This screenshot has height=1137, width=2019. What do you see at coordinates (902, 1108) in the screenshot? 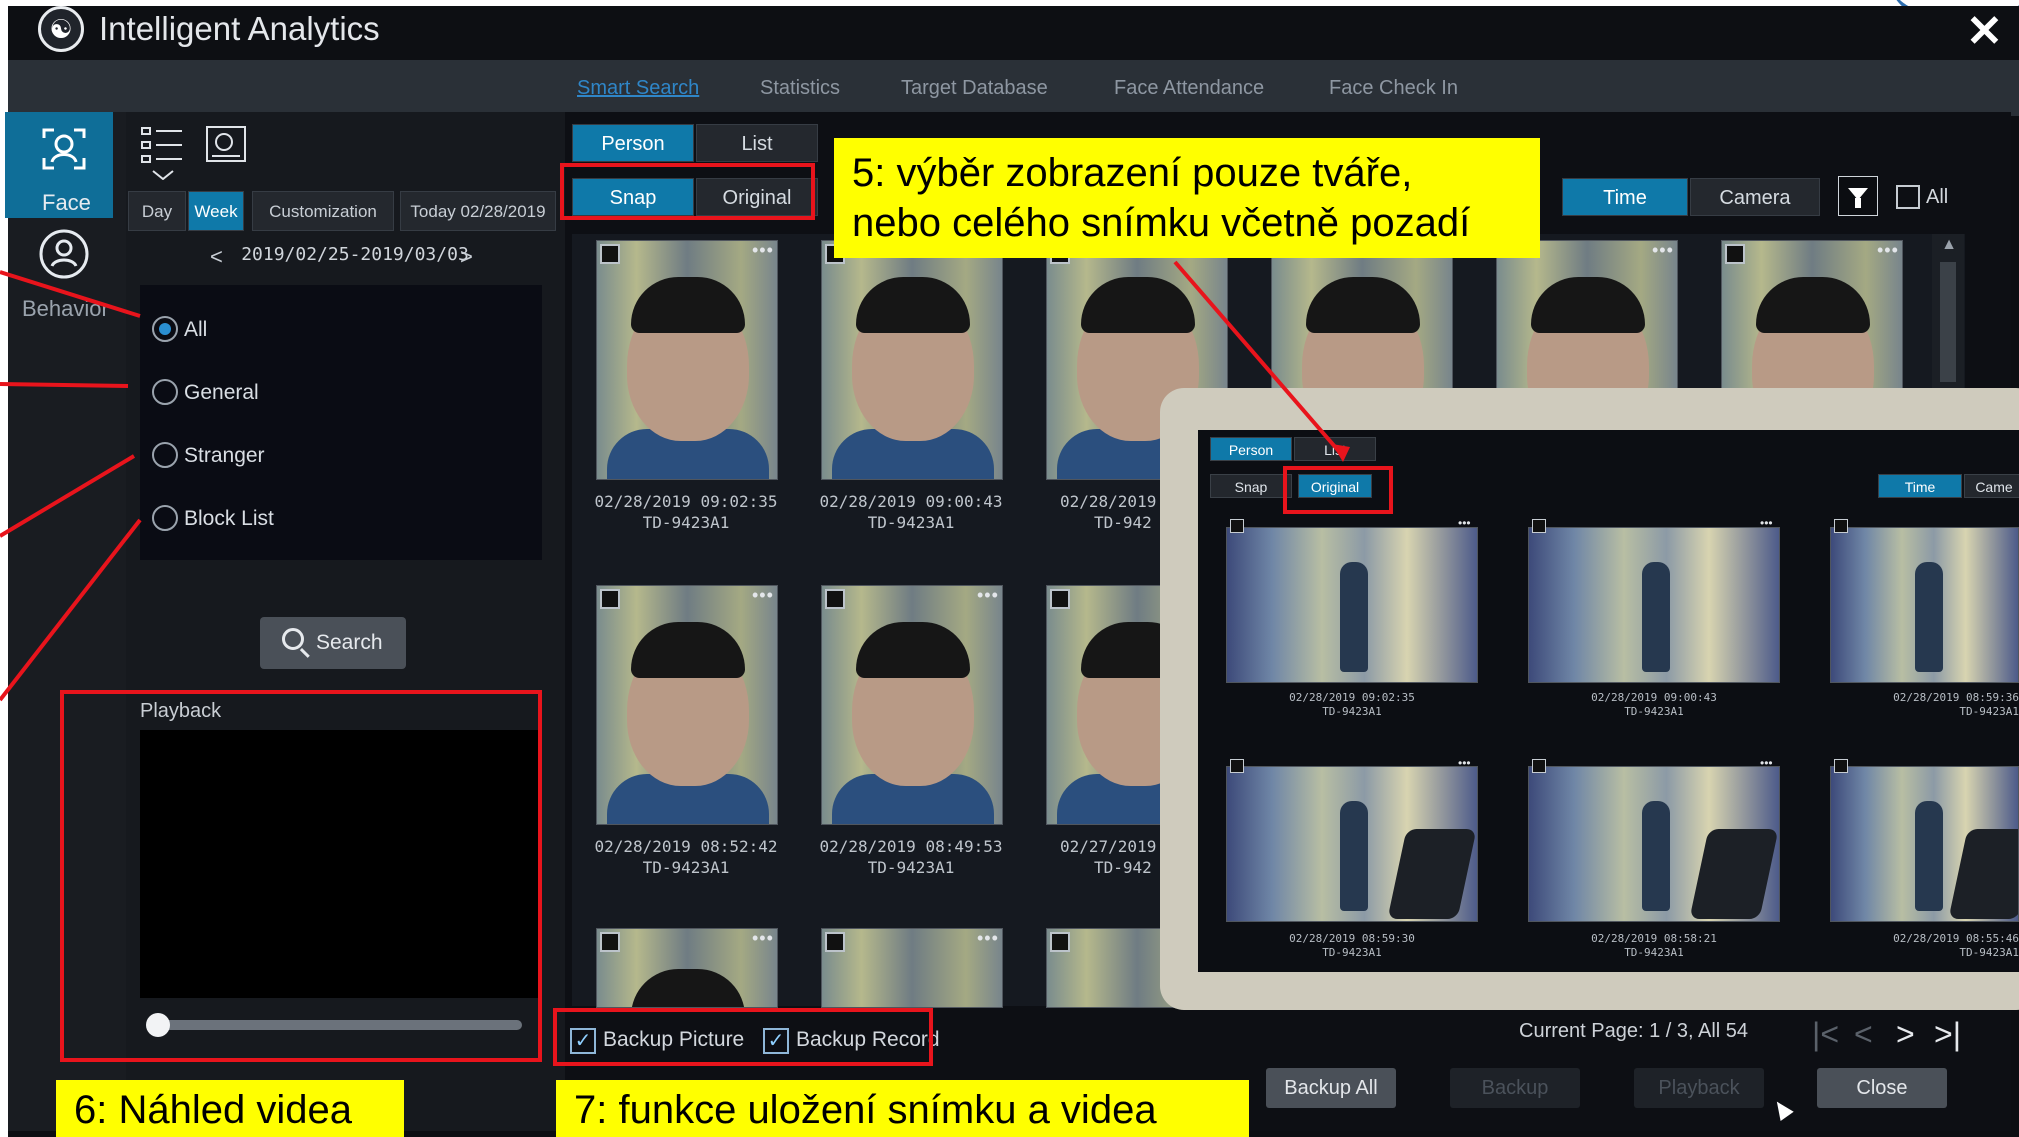
I see `annotation-note-7: 7: funkce uložení snímku a videa` at bounding box center [902, 1108].